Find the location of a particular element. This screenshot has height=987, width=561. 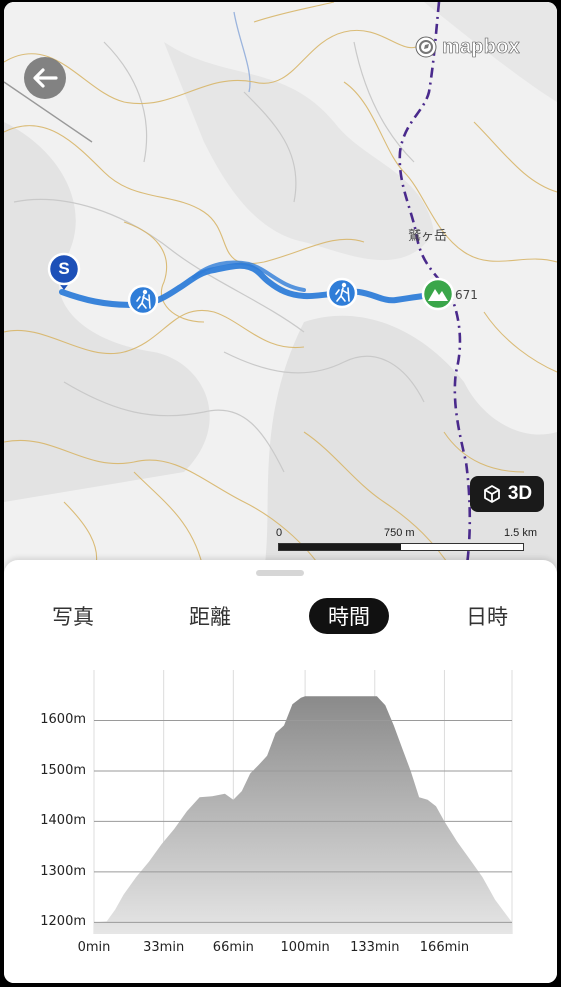

view-3d-label: 3D is located at coordinates (520, 493).